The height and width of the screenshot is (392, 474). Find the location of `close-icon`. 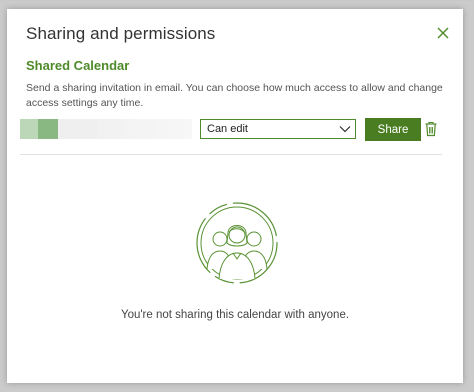

close-icon is located at coordinates (443, 33).